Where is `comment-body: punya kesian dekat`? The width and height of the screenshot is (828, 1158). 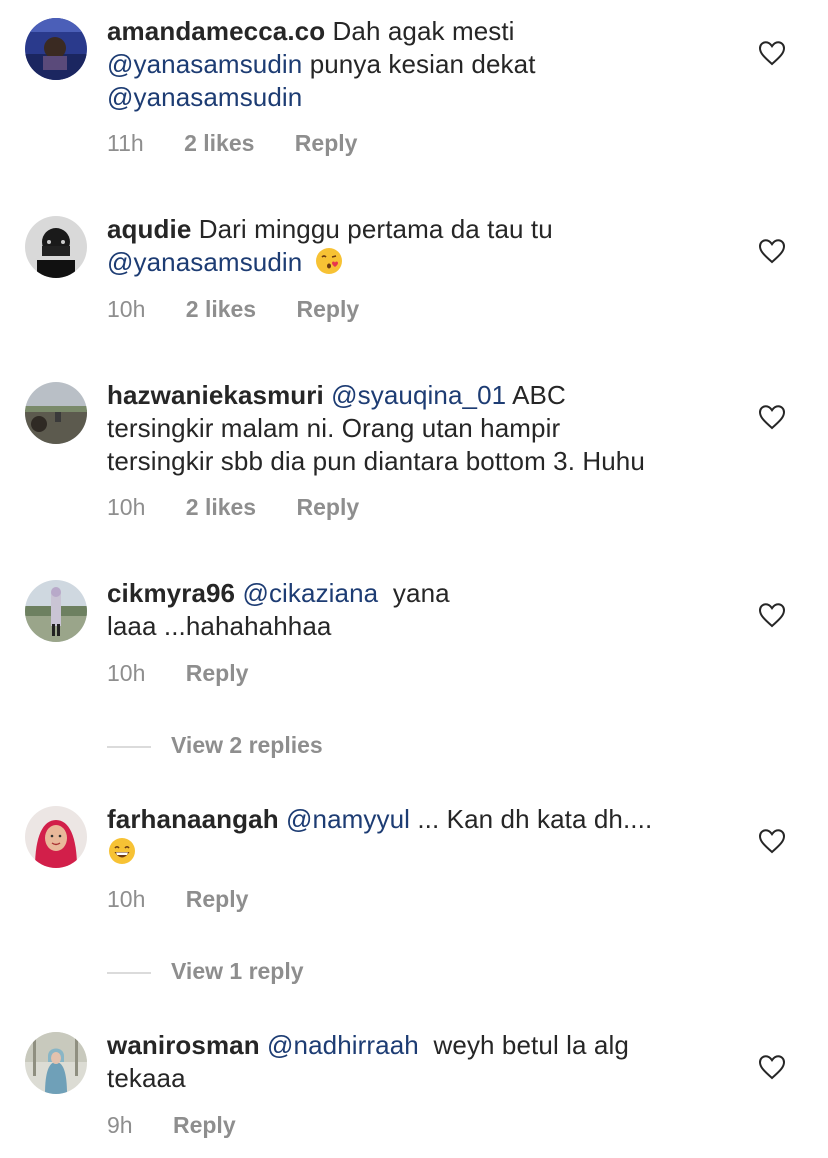 comment-body: punya kesian dekat is located at coordinates (422, 64).